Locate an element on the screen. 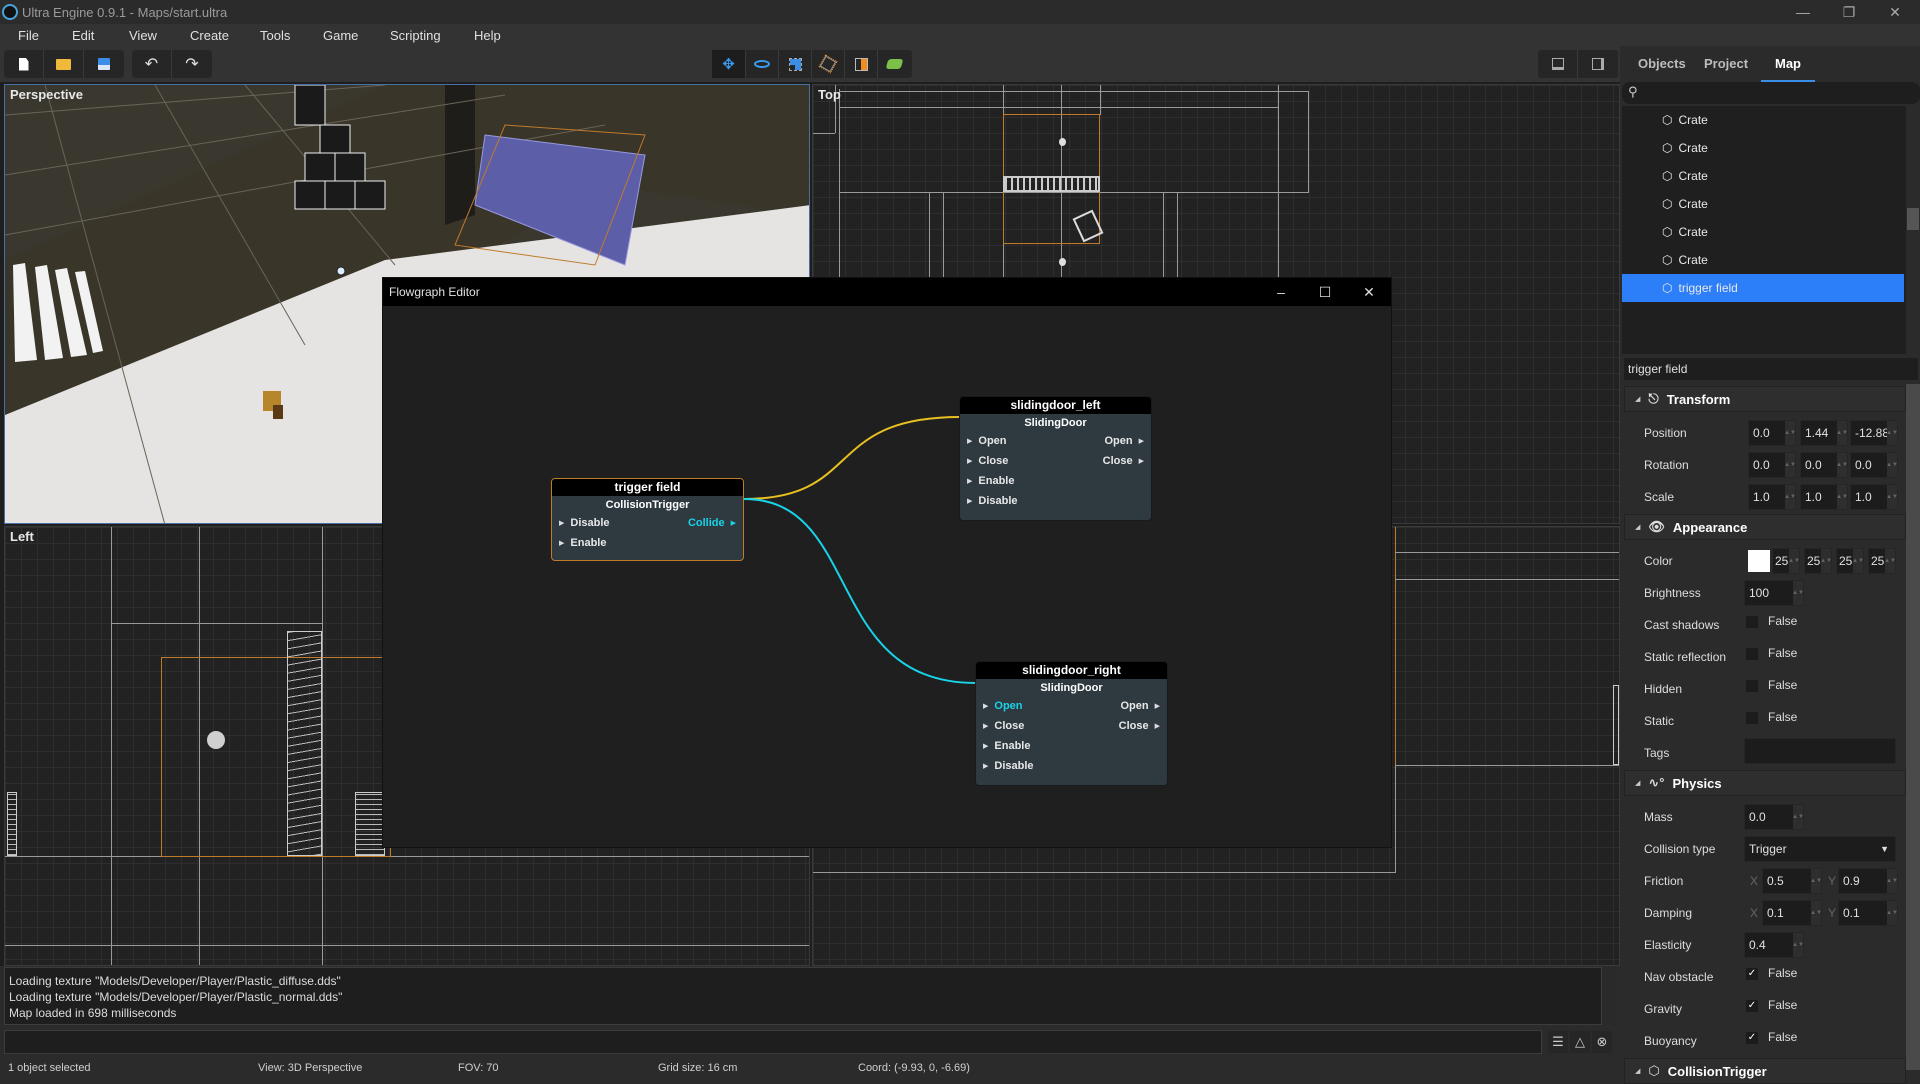 This screenshot has height=1084, width=1920. error-filter-button: ⊗ is located at coordinates (1602, 1042).